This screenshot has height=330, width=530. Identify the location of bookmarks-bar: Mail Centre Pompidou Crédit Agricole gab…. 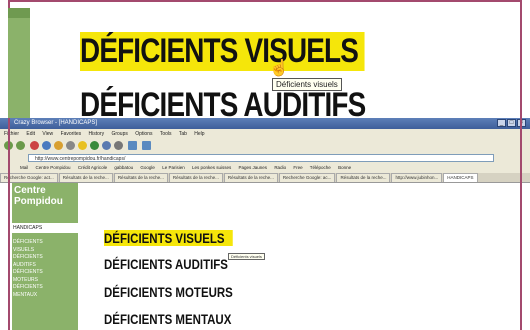
(265, 168).